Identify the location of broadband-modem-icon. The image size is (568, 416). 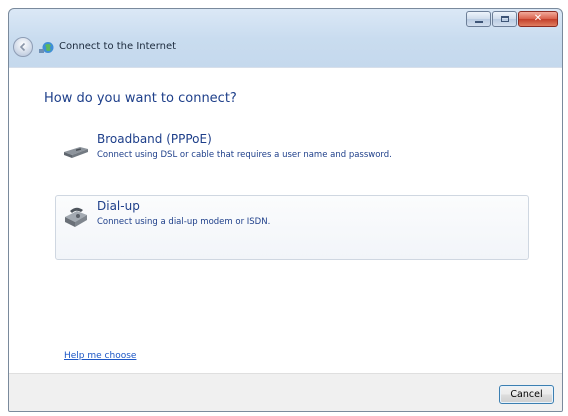
(76, 152).